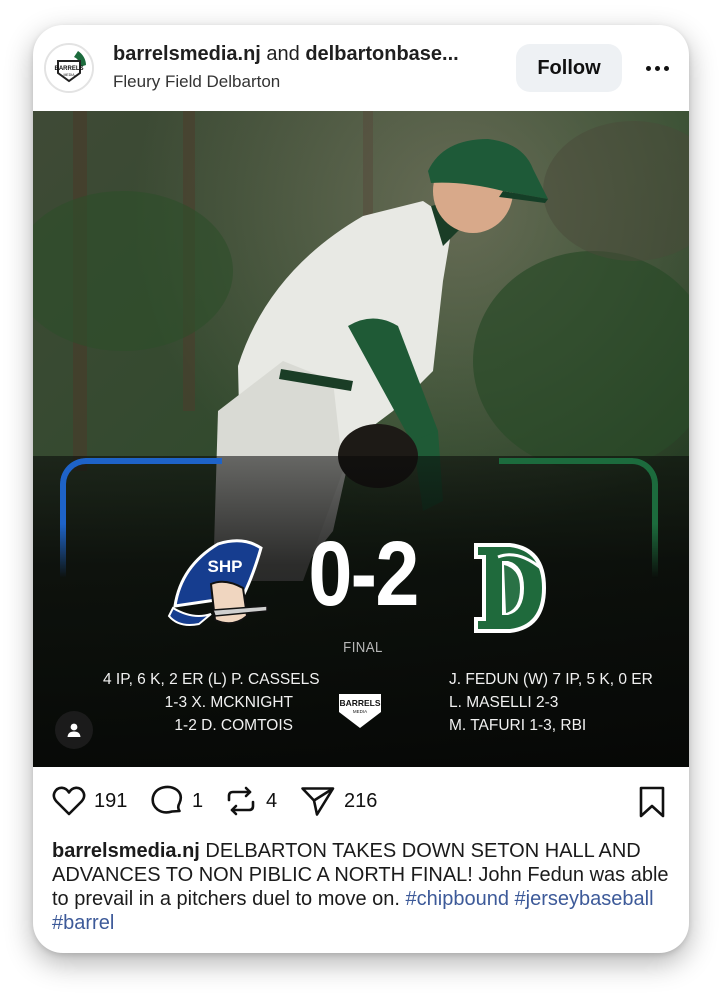 This screenshot has height=995, width=722. What do you see at coordinates (272, 800) in the screenshot?
I see `repost-count: 4` at bounding box center [272, 800].